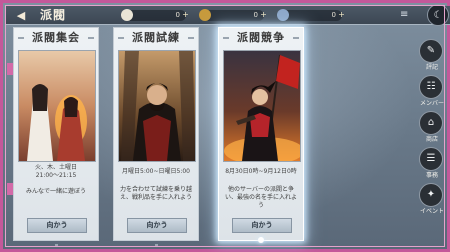 Image resolution: width=450 pixels, height=252 pixels. Describe the element at coordinates (431, 67) in the screenshot. I see `side-label: 評記` at that location.